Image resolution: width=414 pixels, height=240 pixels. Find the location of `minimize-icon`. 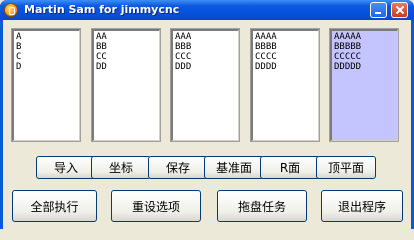

minimize-icon is located at coordinates (378, 10).